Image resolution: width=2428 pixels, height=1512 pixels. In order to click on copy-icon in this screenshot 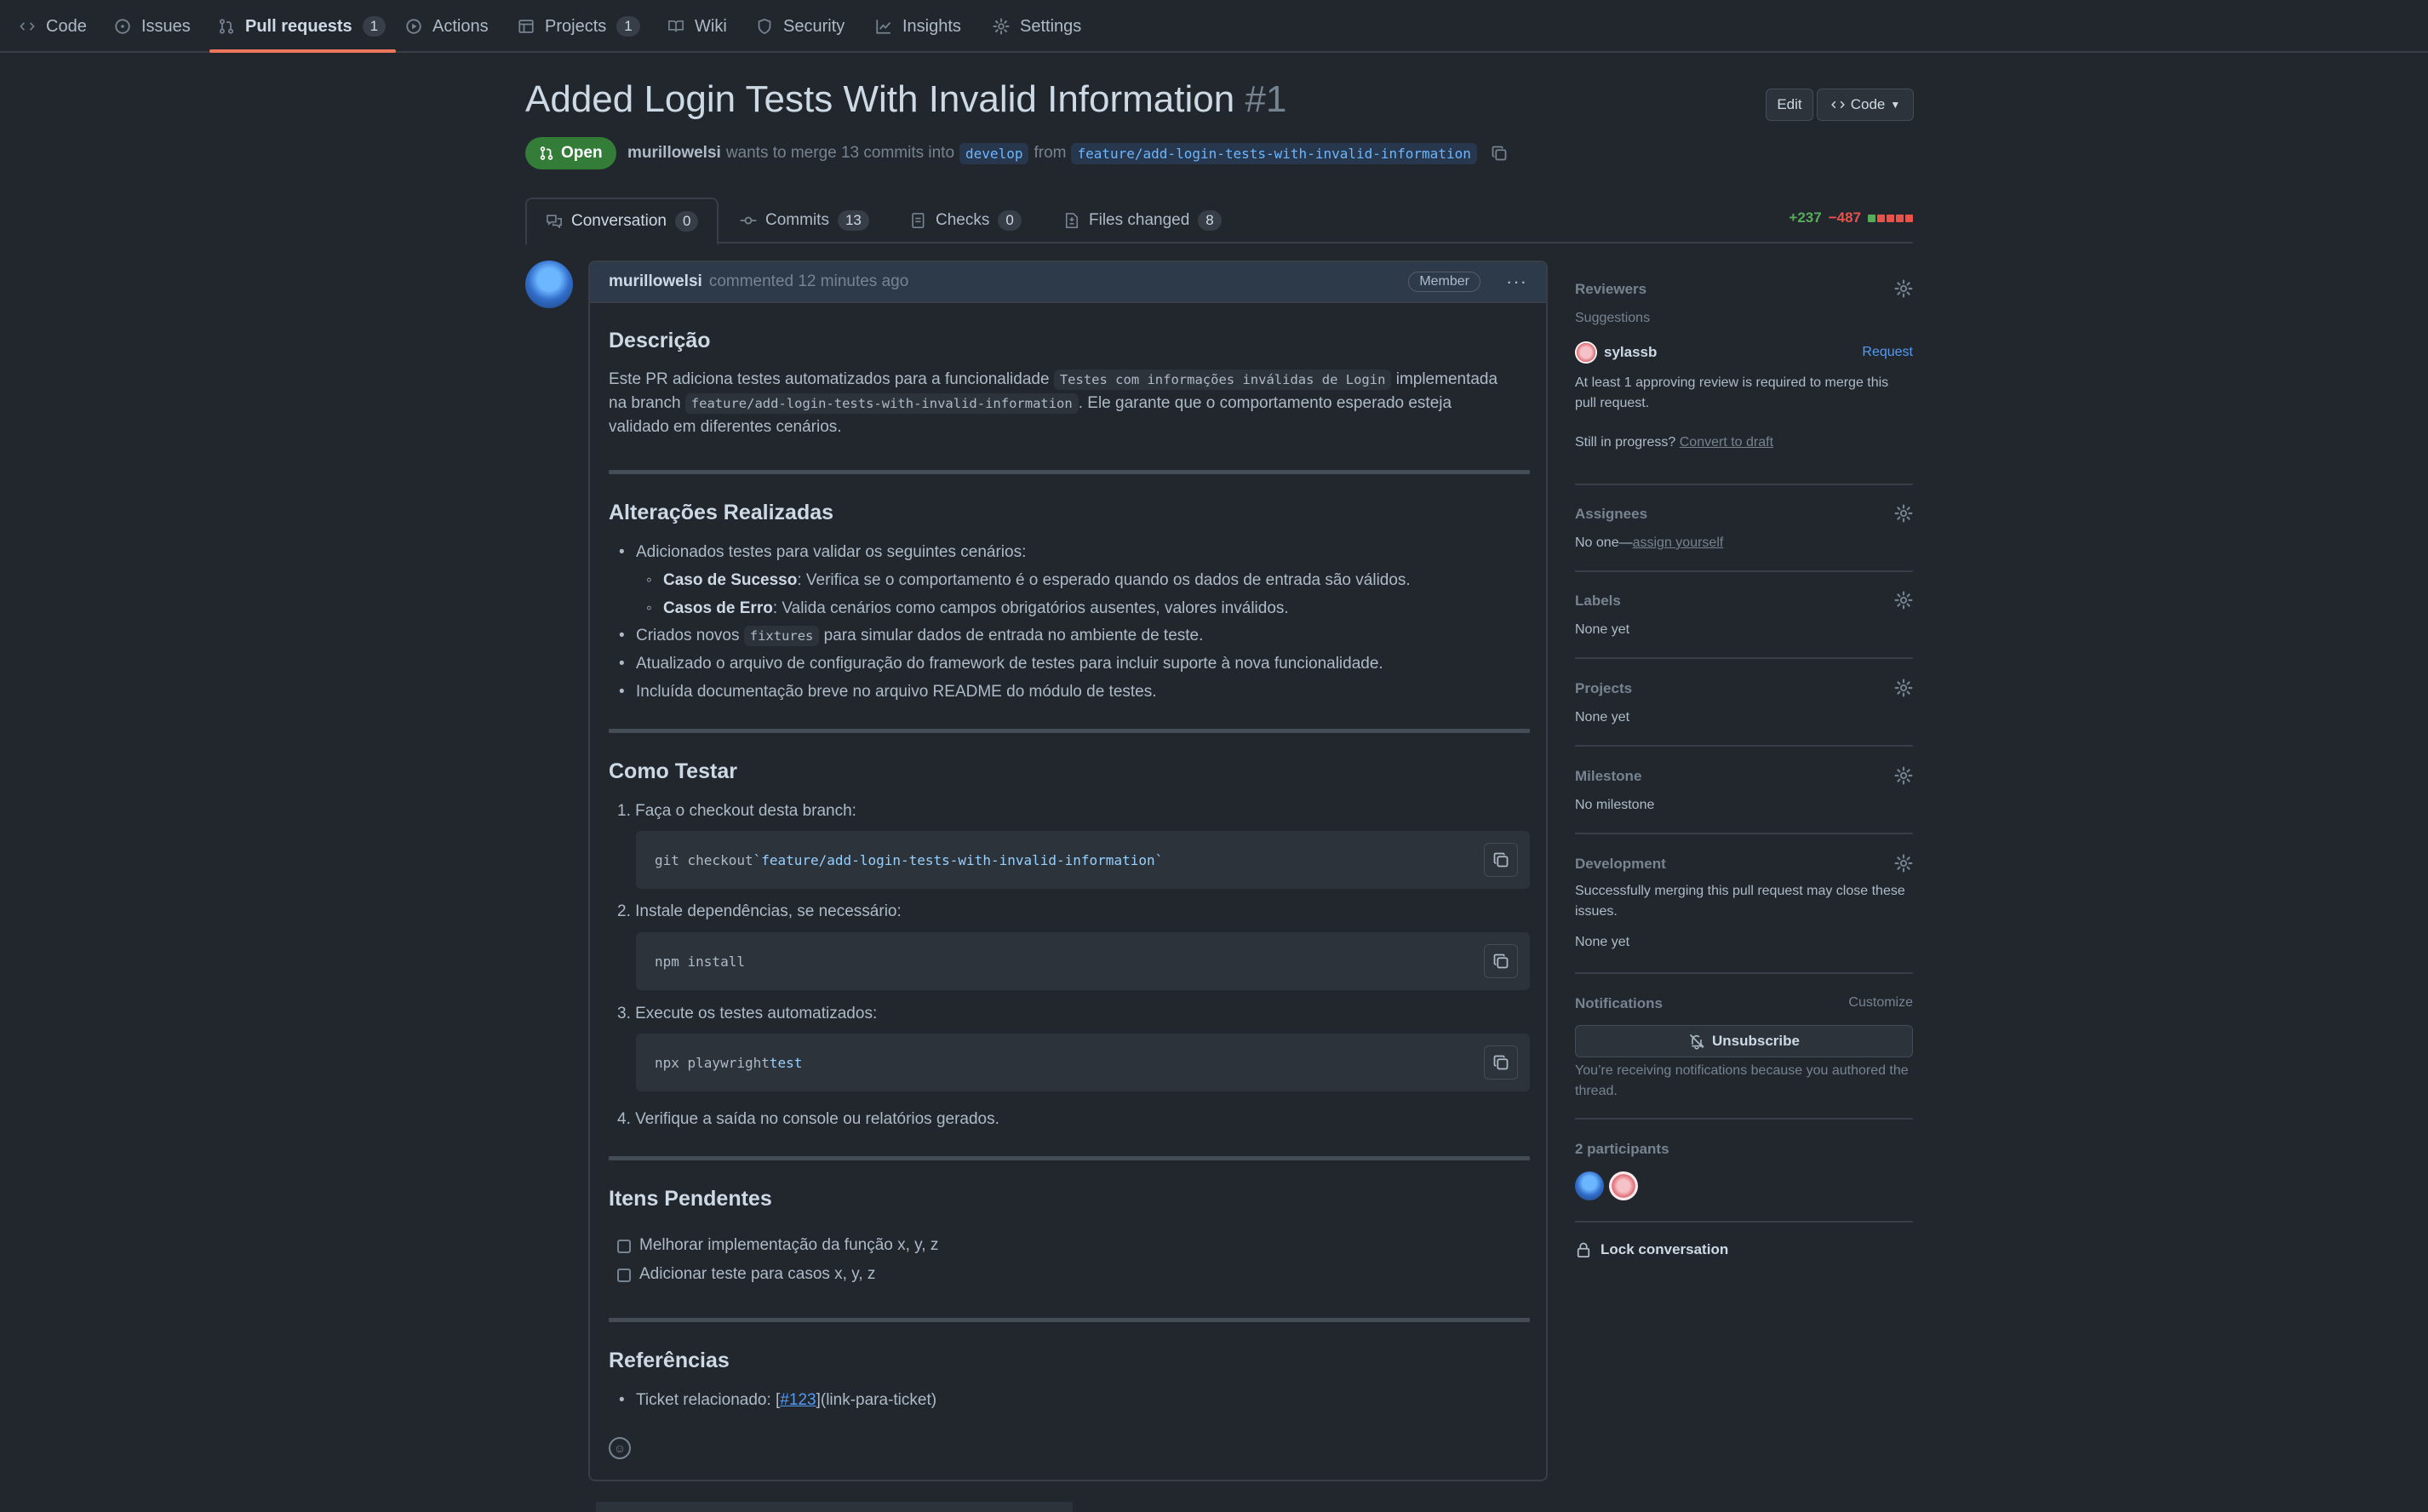, I will do `click(1499, 153)`.